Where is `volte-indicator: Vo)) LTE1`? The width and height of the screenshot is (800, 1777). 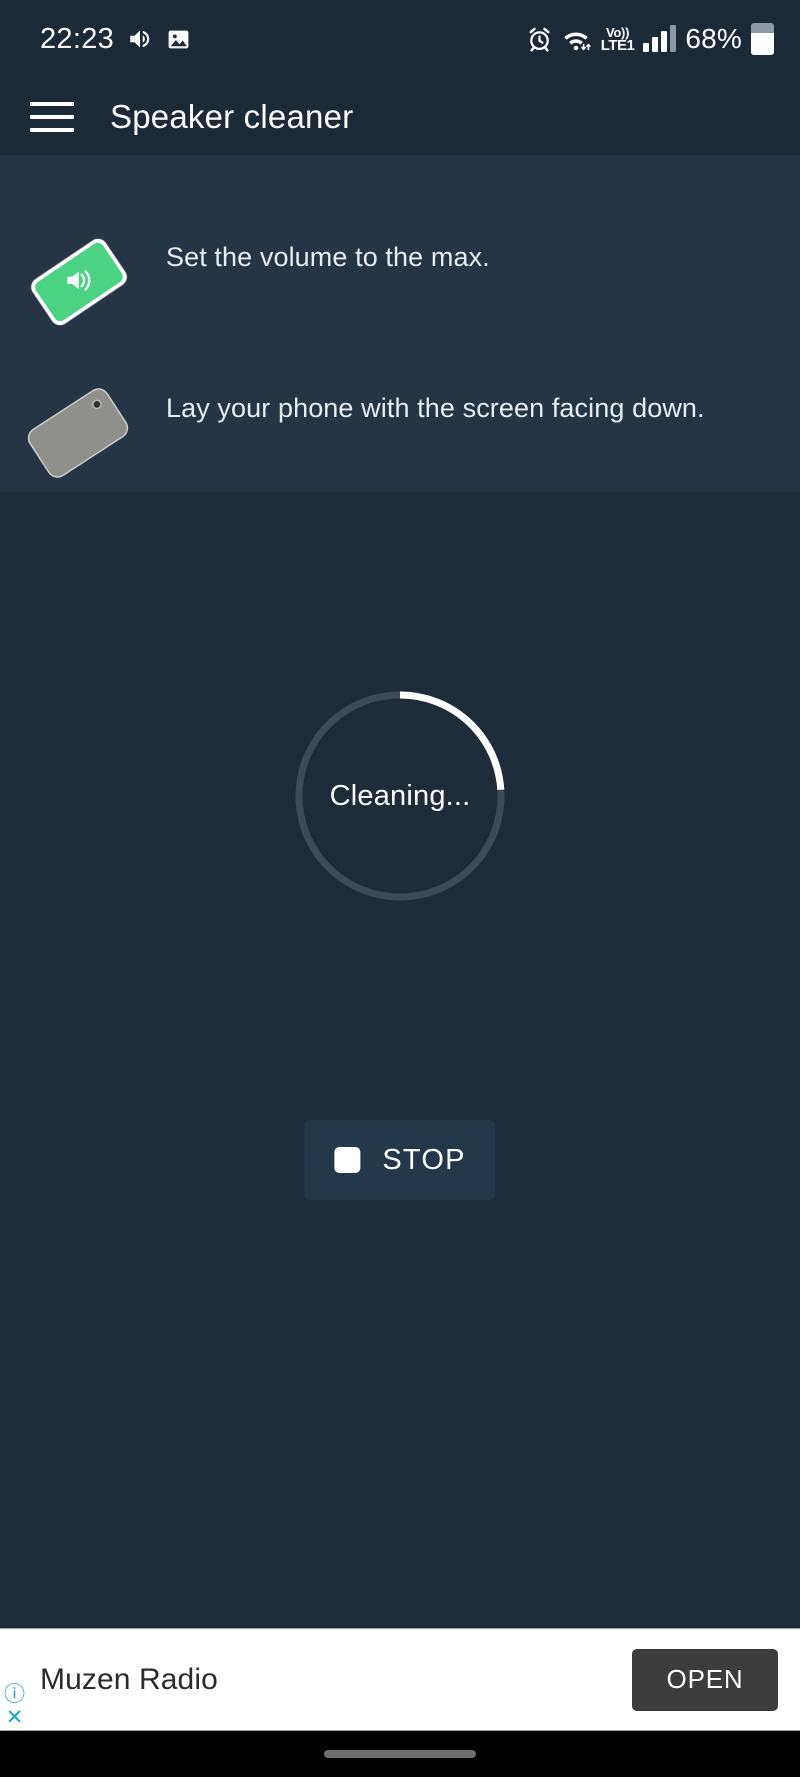 volte-indicator: Vo)) LTE1 is located at coordinates (618, 39).